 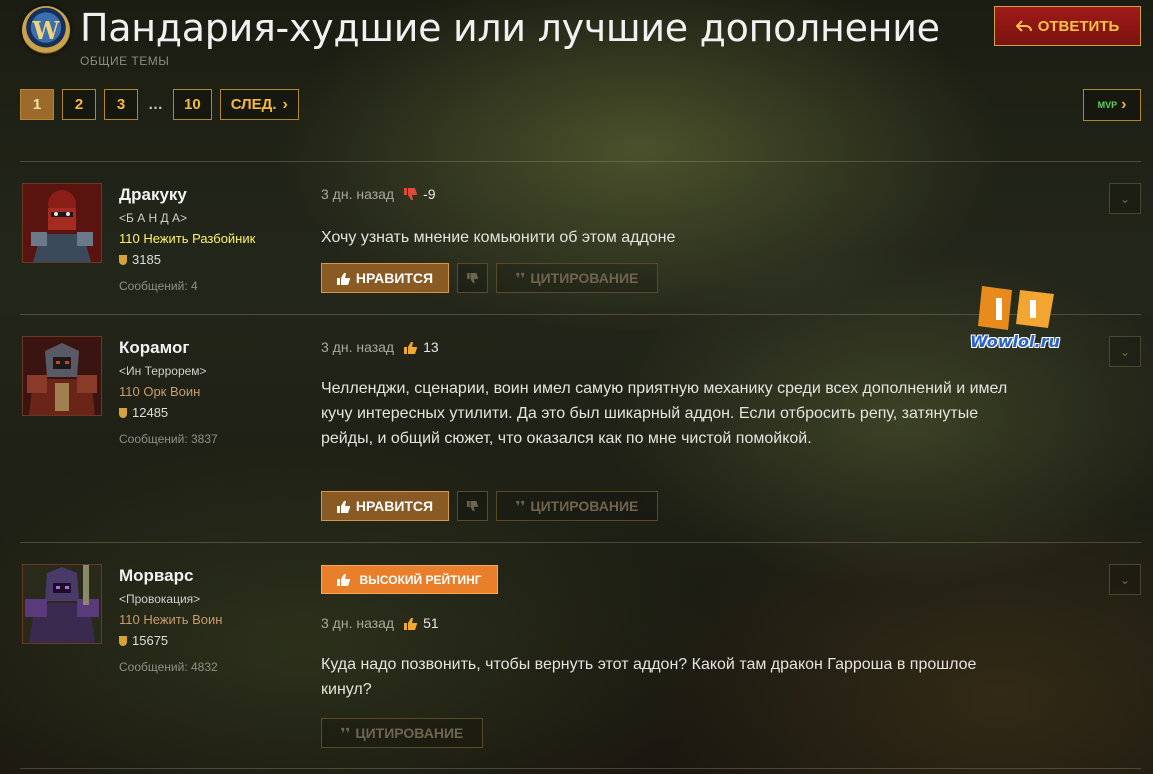 What do you see at coordinates (168, 439) in the screenshot?
I see `post-count: Сообщений: 3837` at bounding box center [168, 439].